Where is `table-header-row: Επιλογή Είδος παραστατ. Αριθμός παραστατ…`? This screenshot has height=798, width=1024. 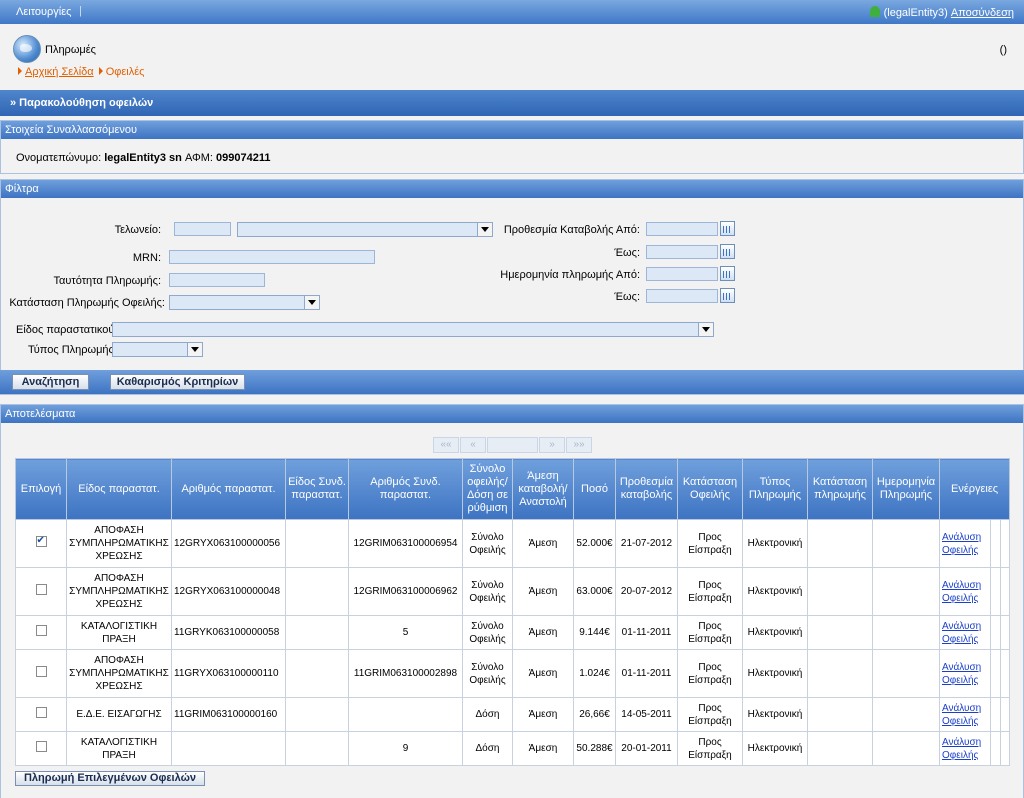 table-header-row: Επιλογή Είδος παραστατ. Αριθμός παραστατ… is located at coordinates (513, 489).